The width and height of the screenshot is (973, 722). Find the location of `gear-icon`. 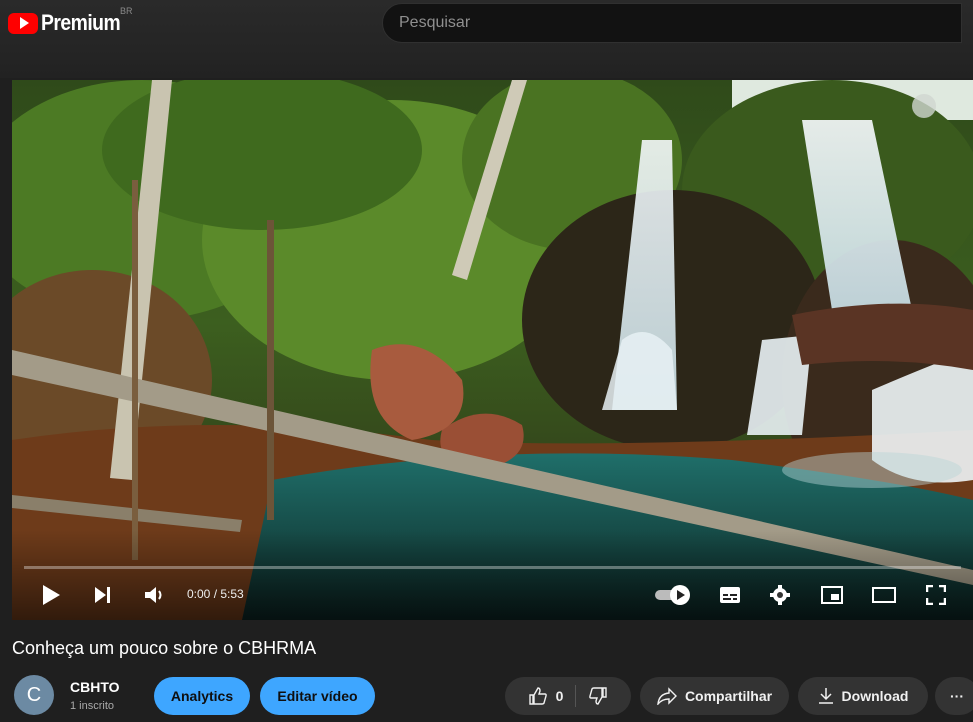

gear-icon is located at coordinates (780, 595).